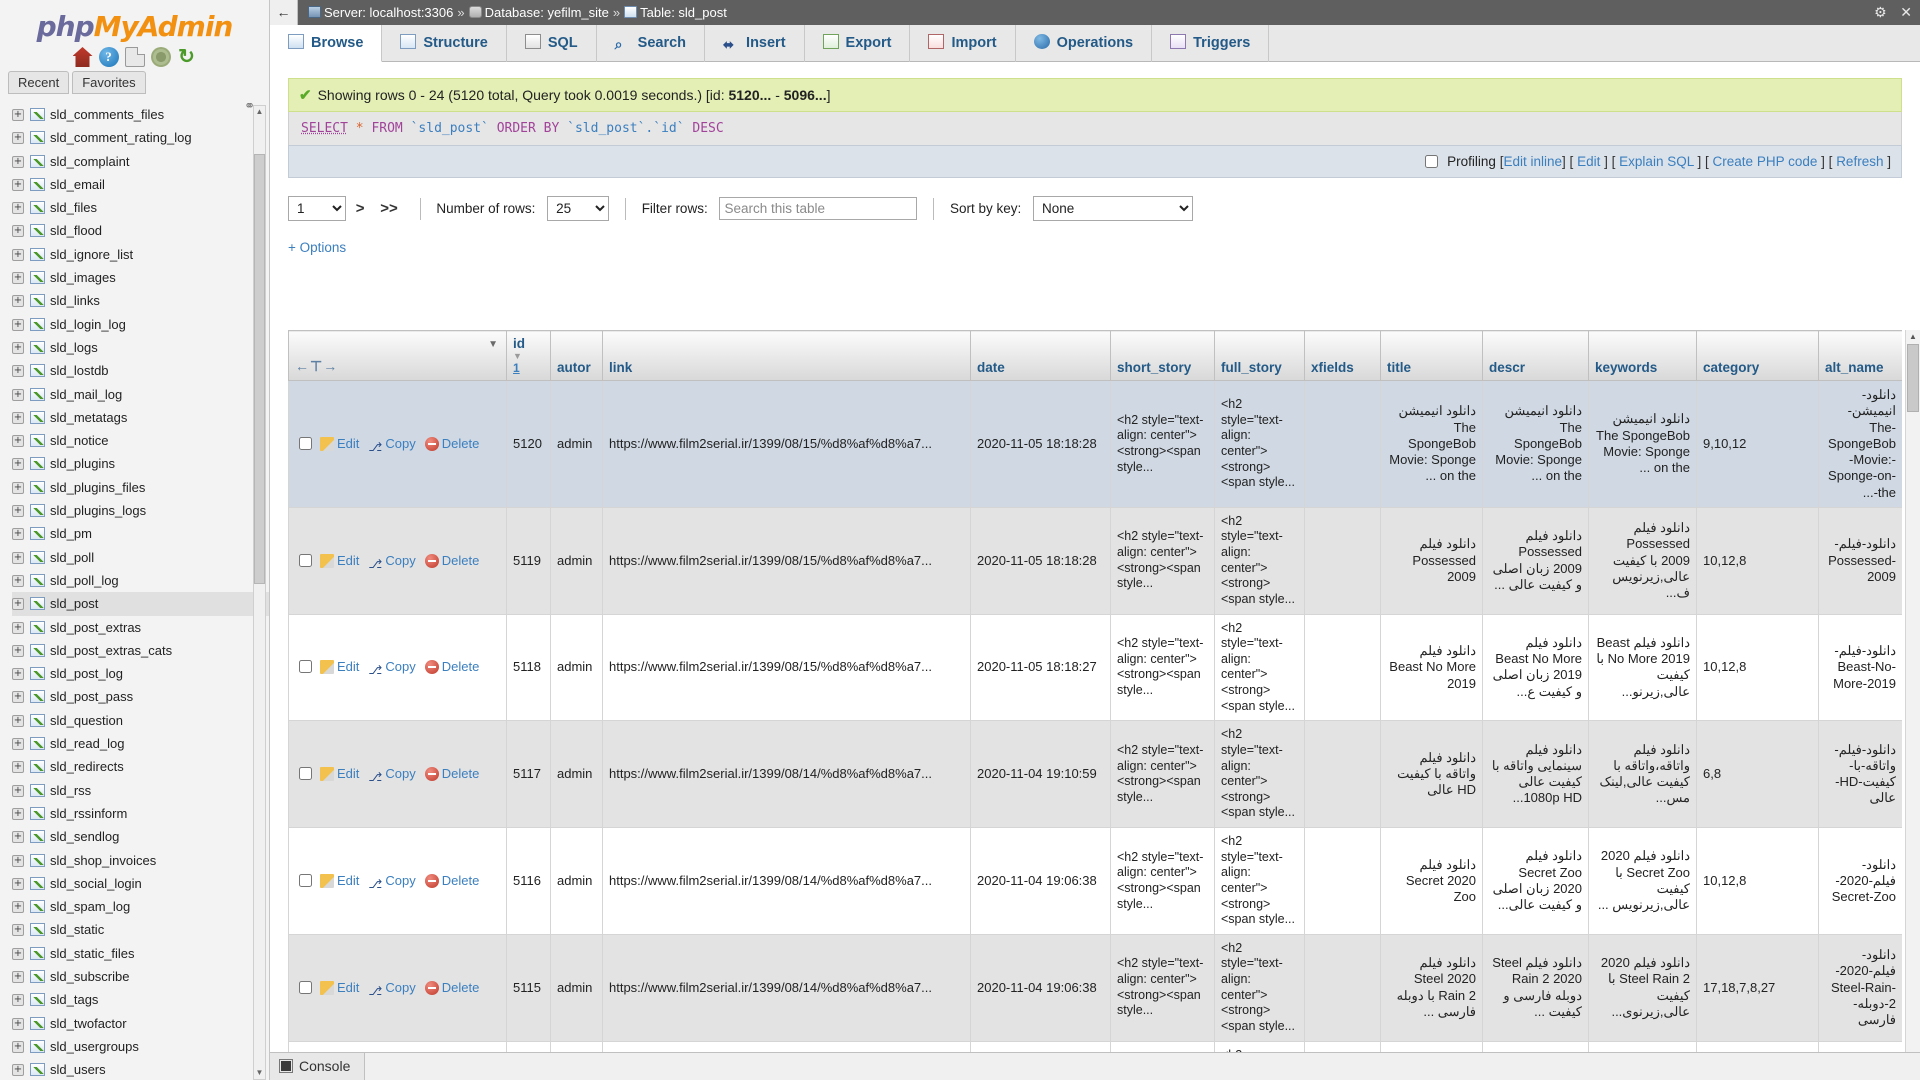 This screenshot has width=1920, height=1080. What do you see at coordinates (1532, 161) in the screenshot?
I see `edit-inline-link: Edit inline` at bounding box center [1532, 161].